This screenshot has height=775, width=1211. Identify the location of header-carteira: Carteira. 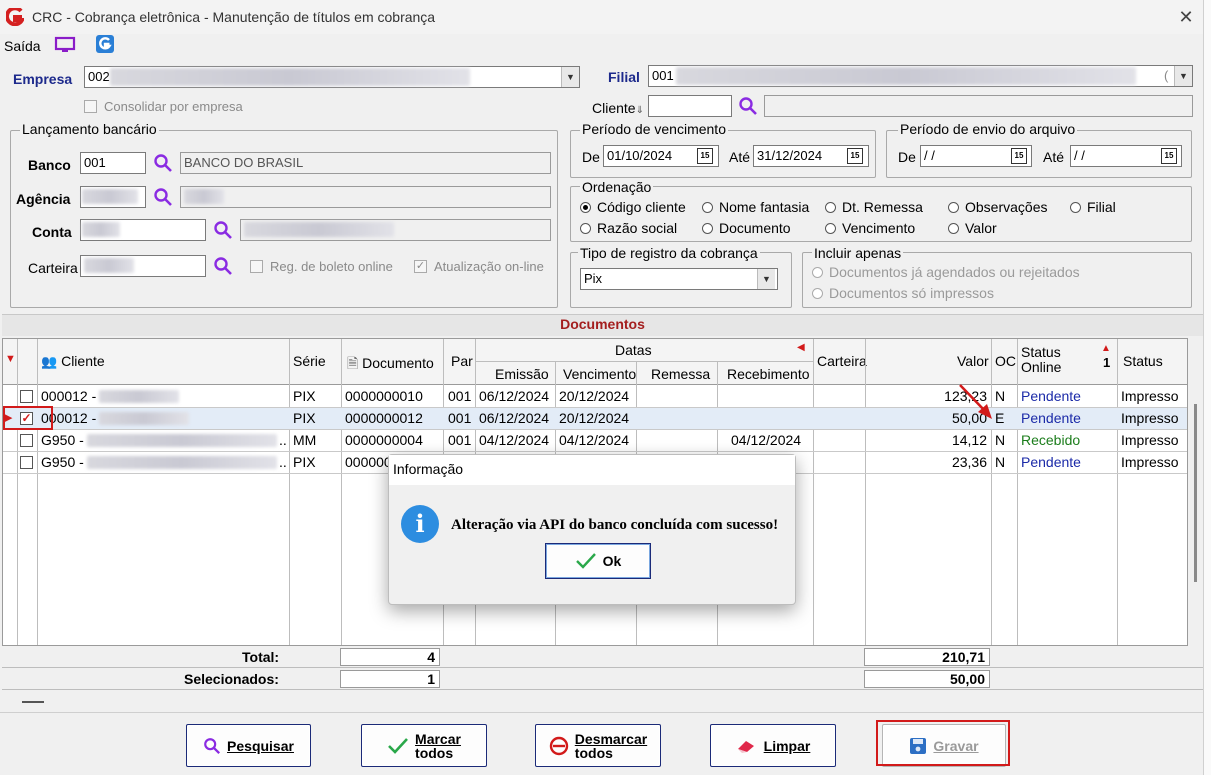
(842, 361).